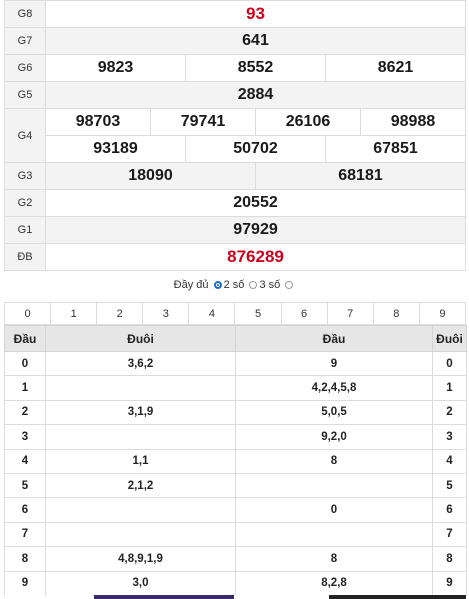 This screenshot has width=469, height=599. Describe the element at coordinates (212, 313) in the screenshot. I see `digit-filter-button: 4` at that location.